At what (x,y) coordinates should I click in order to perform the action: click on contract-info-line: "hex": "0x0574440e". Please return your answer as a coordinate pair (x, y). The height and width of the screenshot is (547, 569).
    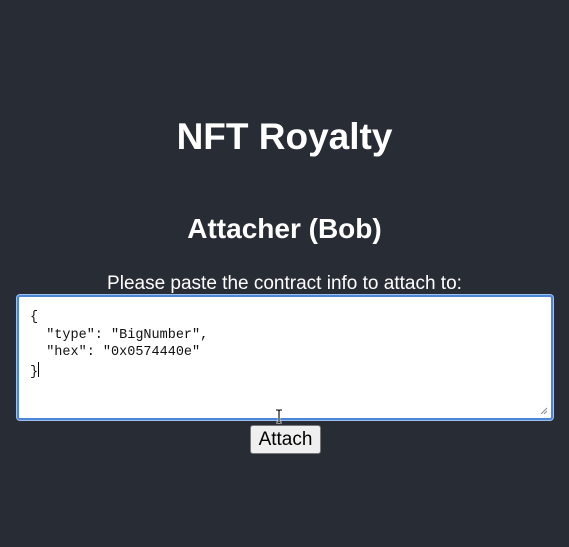
    Looking at the image, I should click on (115, 352).